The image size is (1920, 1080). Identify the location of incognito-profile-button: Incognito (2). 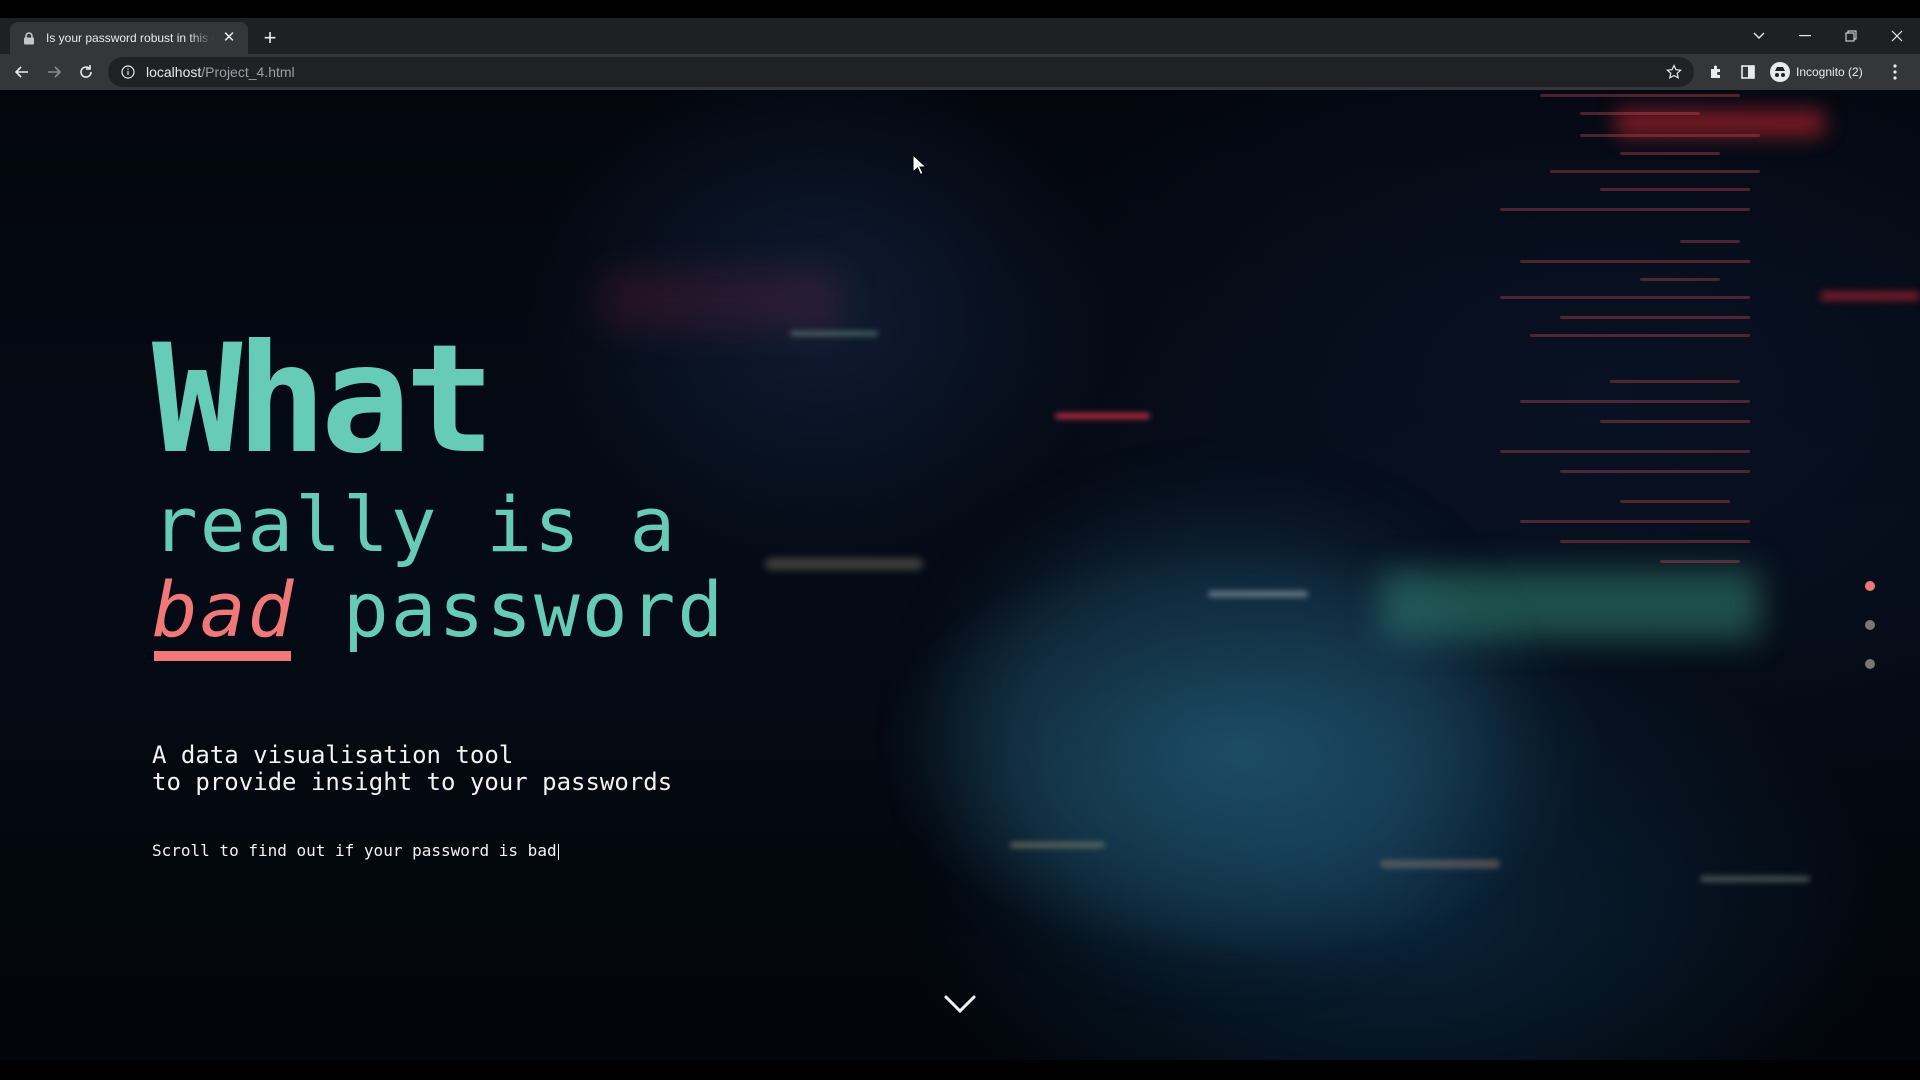
(1818, 72).